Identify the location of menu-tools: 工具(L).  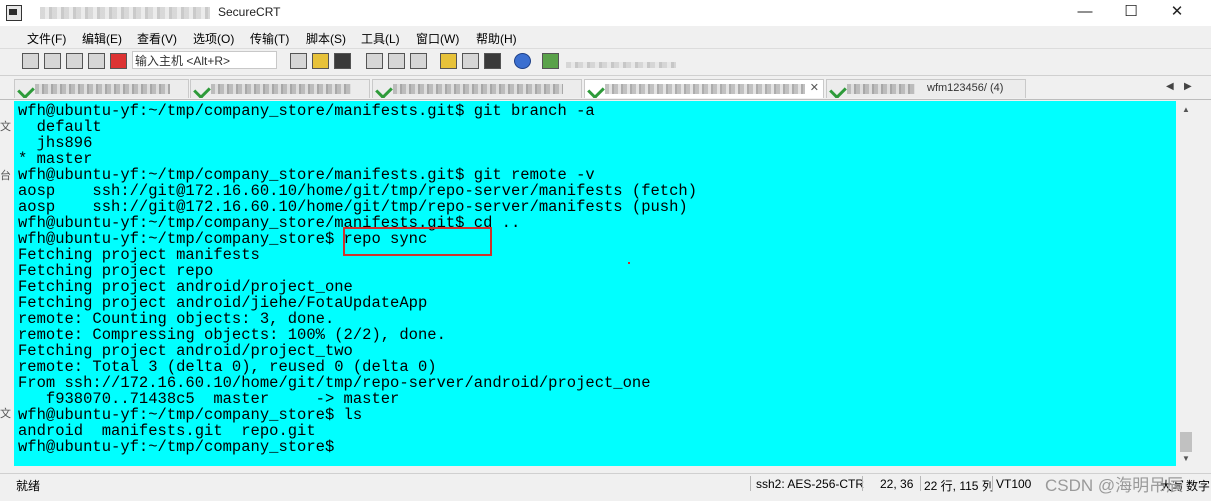
(380, 38).